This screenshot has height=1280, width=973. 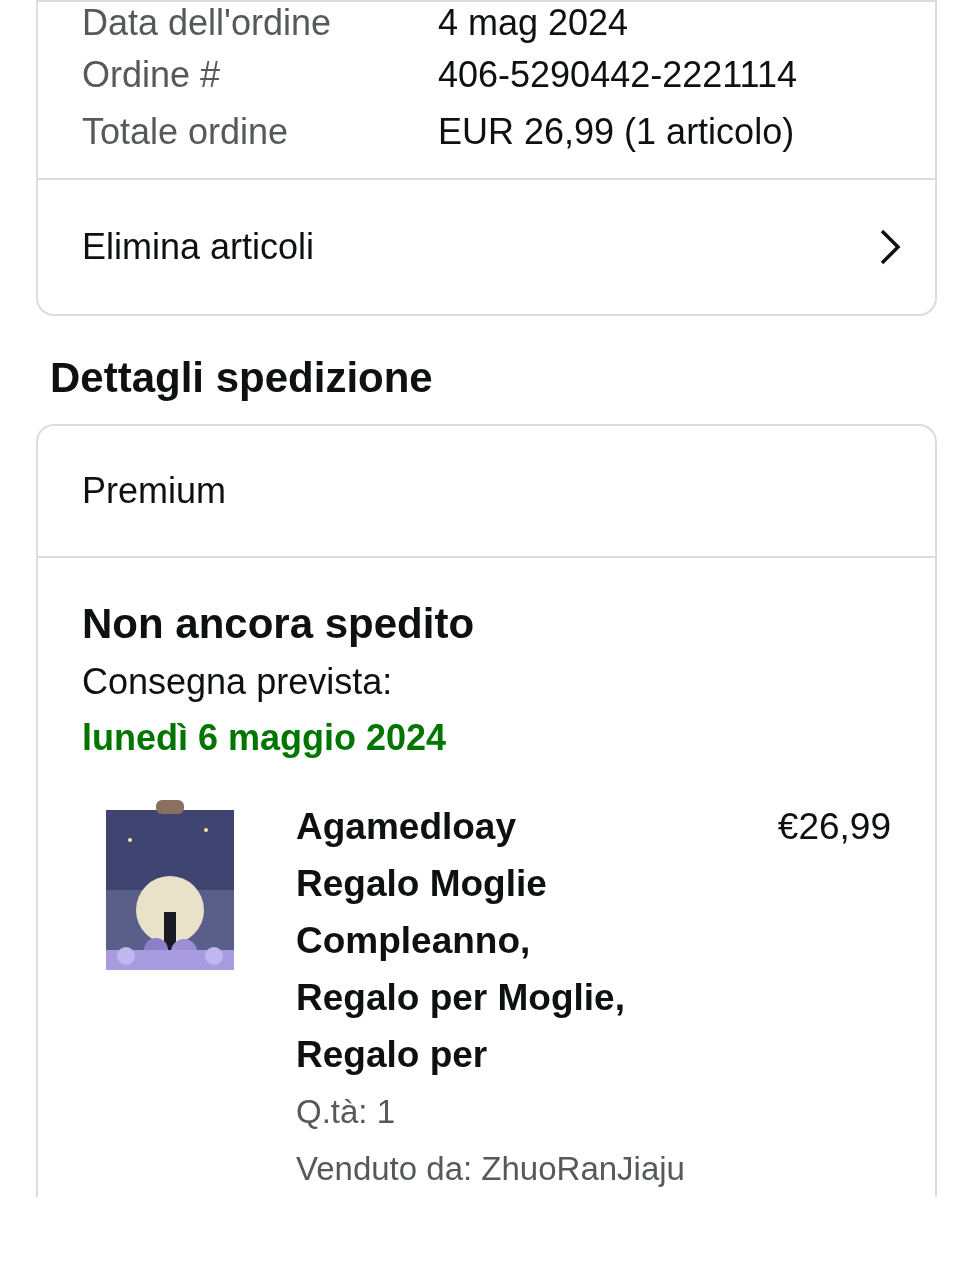 What do you see at coordinates (152, 74) in the screenshot?
I see `field-label: Ordine #` at bounding box center [152, 74].